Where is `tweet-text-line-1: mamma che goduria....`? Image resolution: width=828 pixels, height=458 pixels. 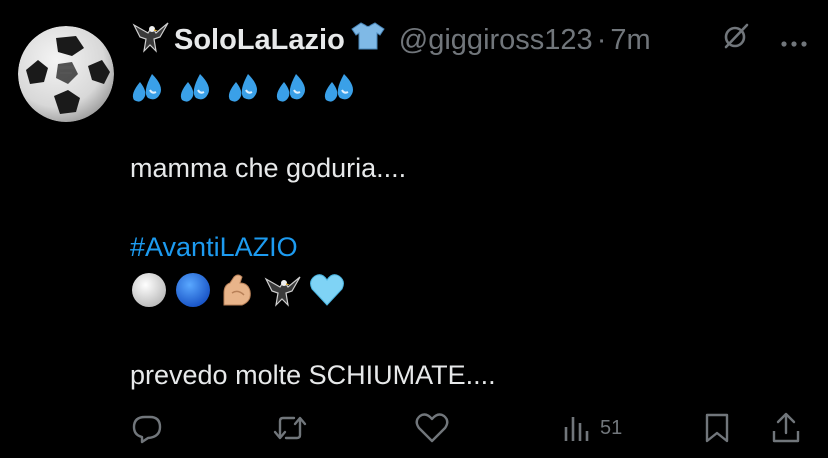 tweet-text-line-1: mamma che goduria.... is located at coordinates (268, 168).